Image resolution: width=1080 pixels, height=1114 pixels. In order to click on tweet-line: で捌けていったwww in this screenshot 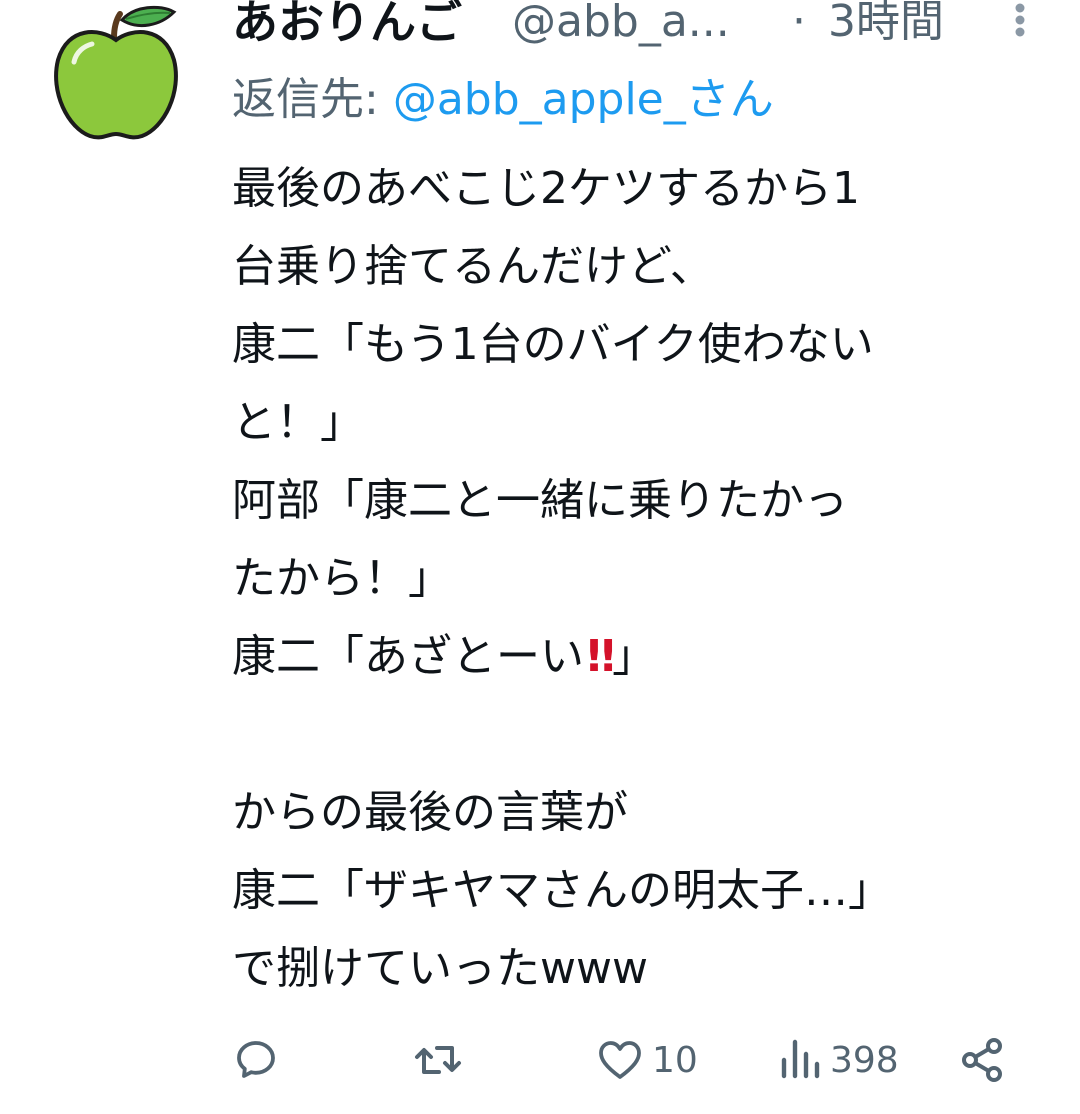, I will do `click(440, 968)`.